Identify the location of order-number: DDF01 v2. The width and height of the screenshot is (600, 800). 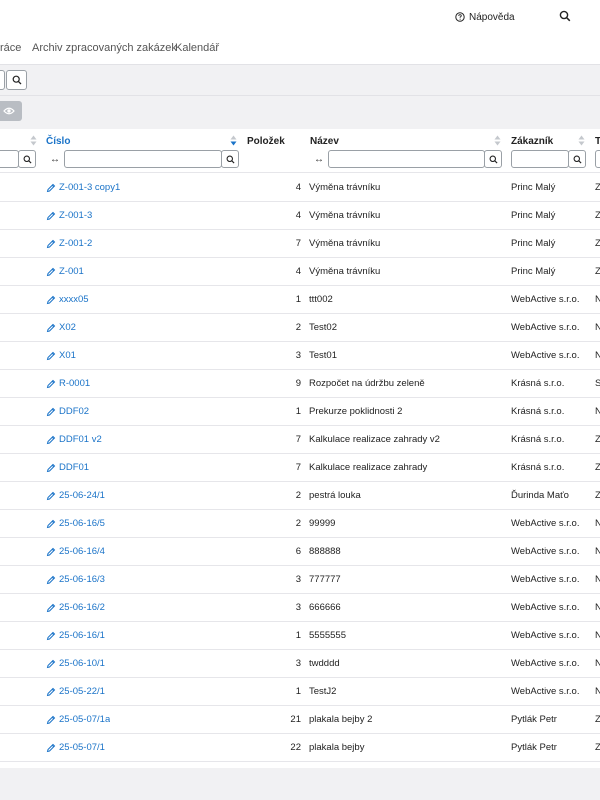
(80, 440).